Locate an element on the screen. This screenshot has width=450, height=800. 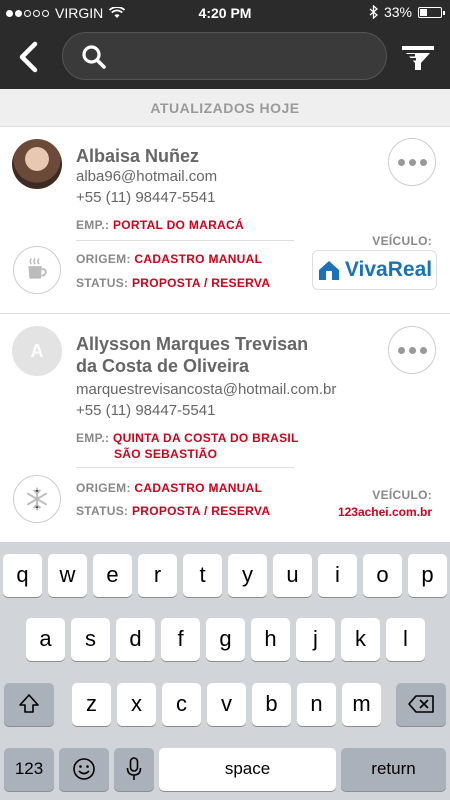
key-e: e is located at coordinates (112, 575).